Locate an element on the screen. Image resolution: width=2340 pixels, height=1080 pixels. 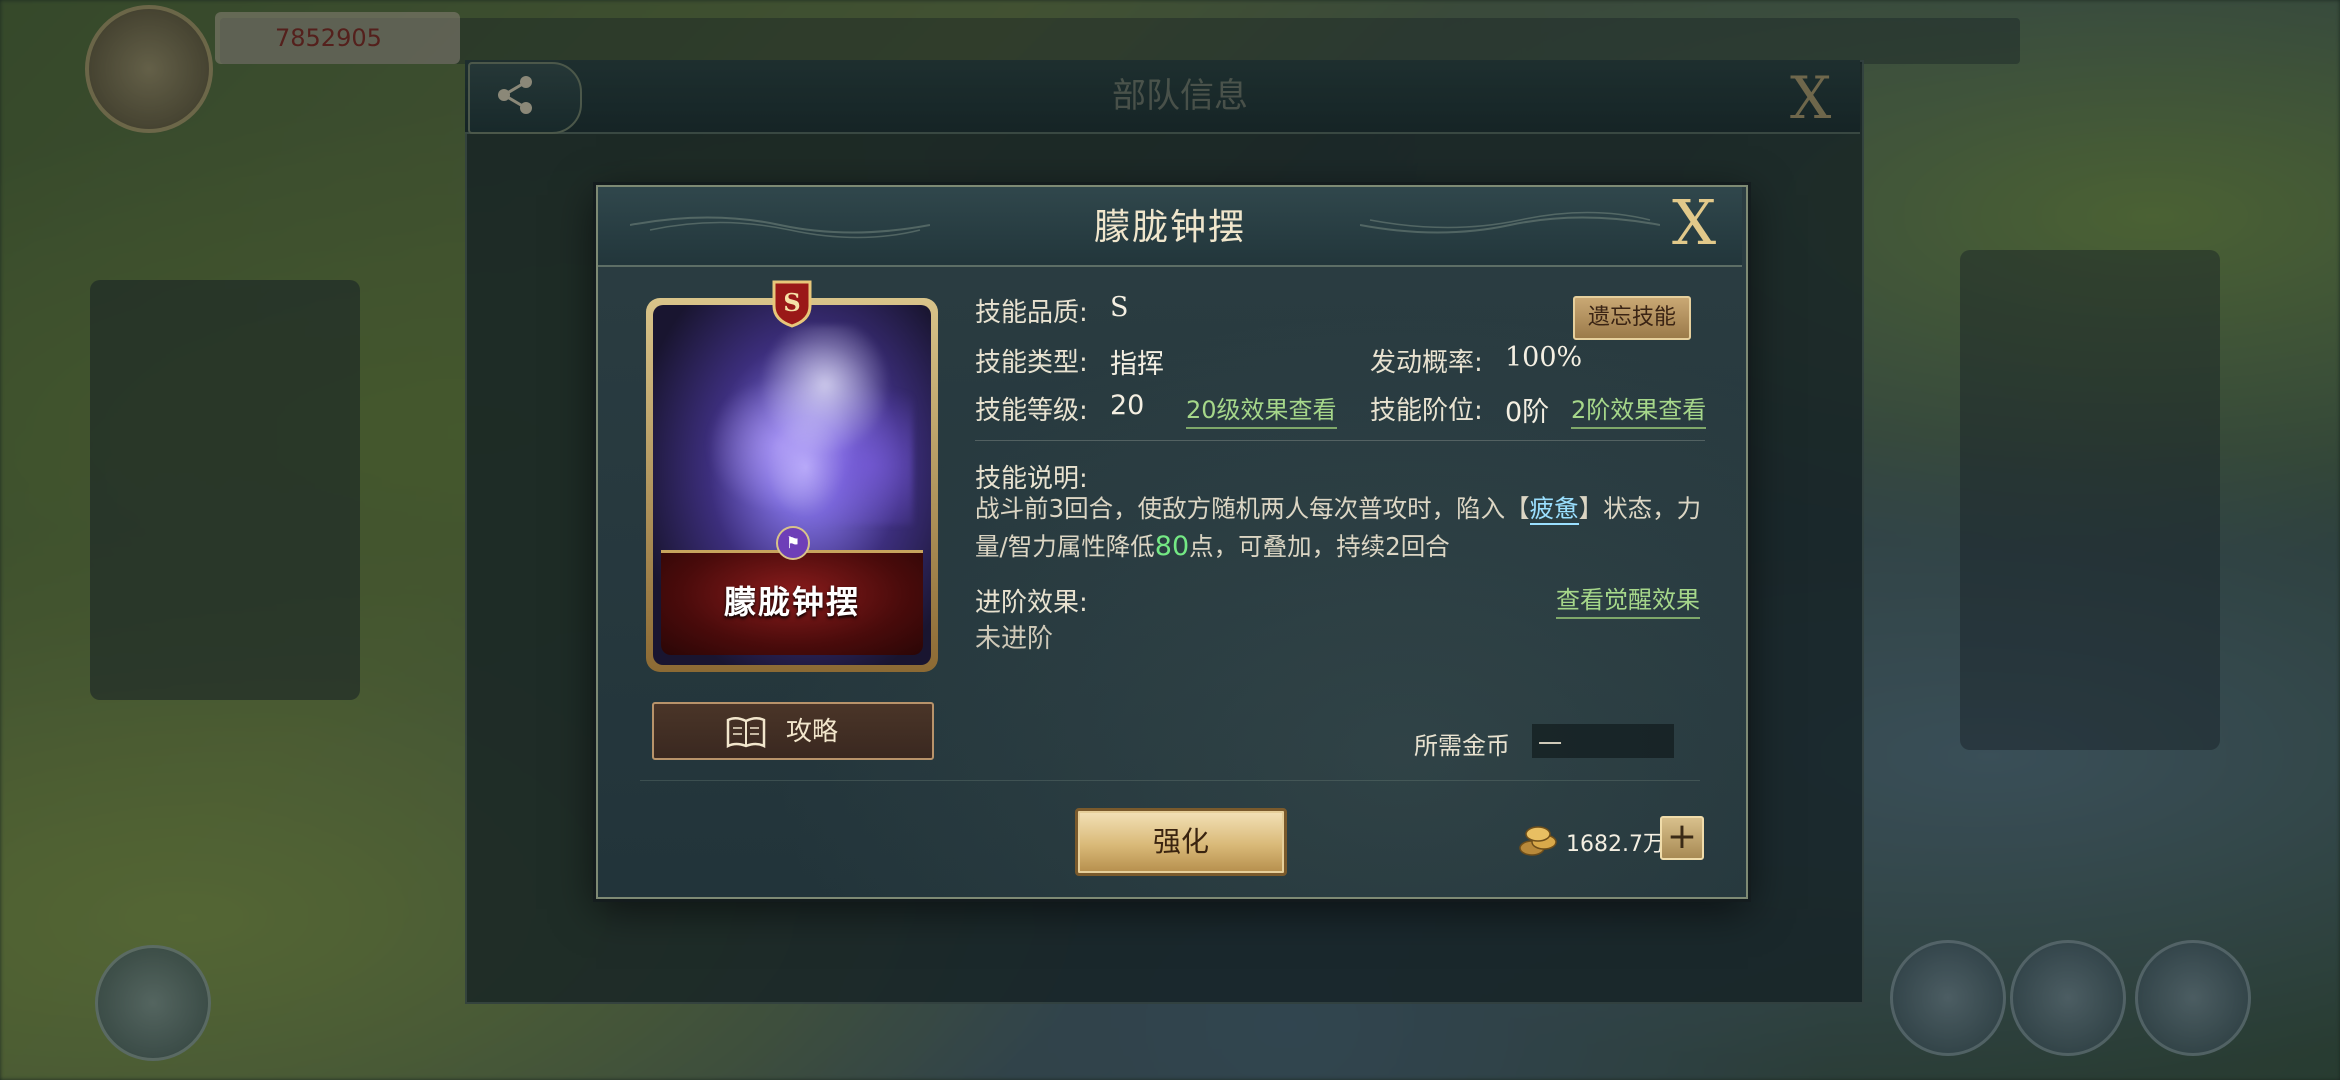
level-effect-link: 20级效果查看 is located at coordinates (1261, 409).